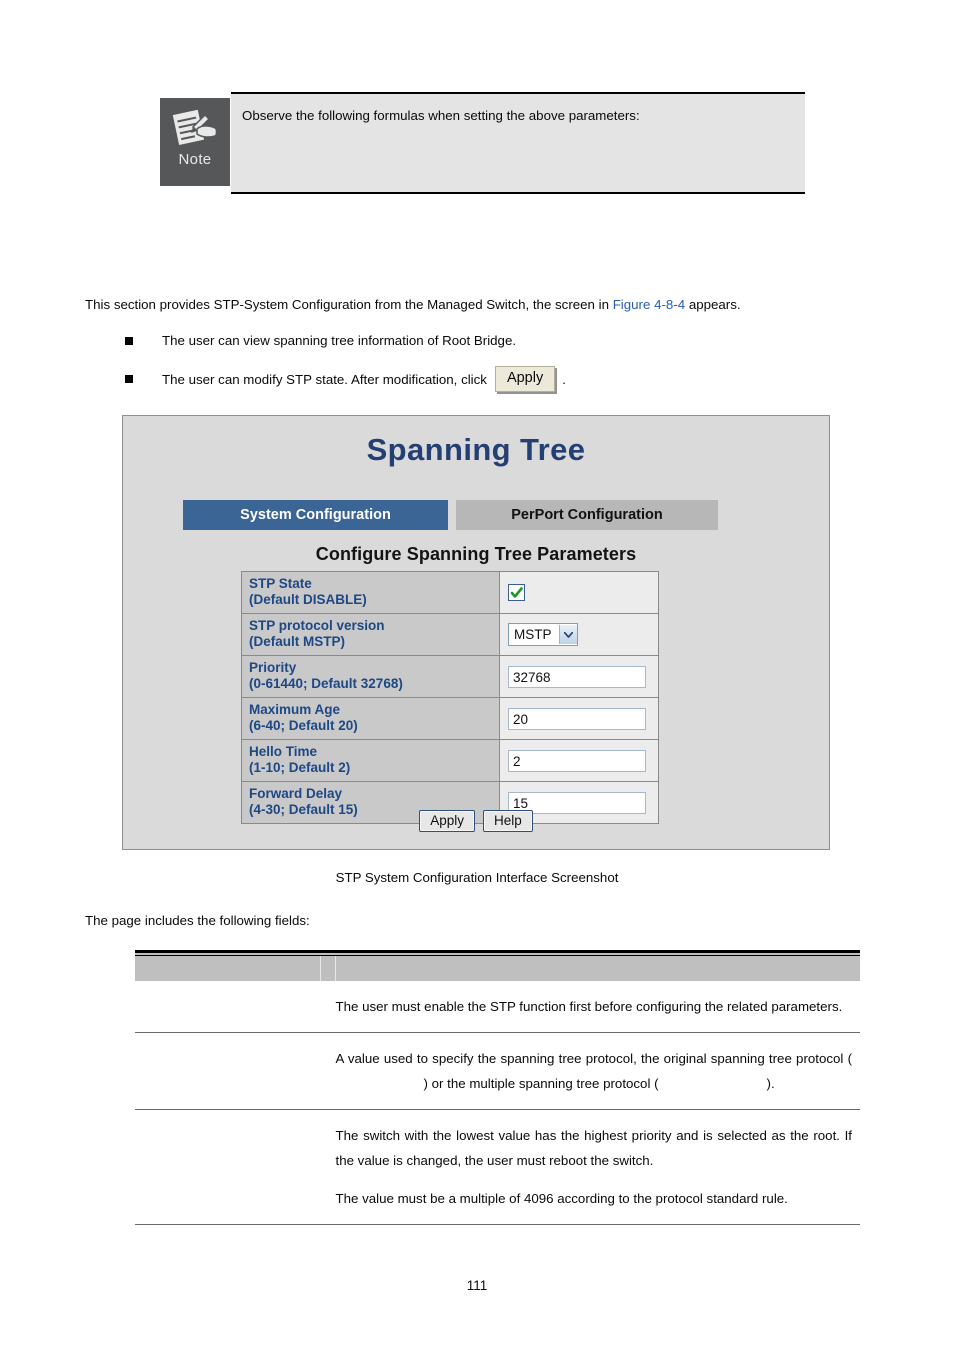 The image size is (954, 1350). I want to click on row-label-line1: STP State, so click(280, 583).